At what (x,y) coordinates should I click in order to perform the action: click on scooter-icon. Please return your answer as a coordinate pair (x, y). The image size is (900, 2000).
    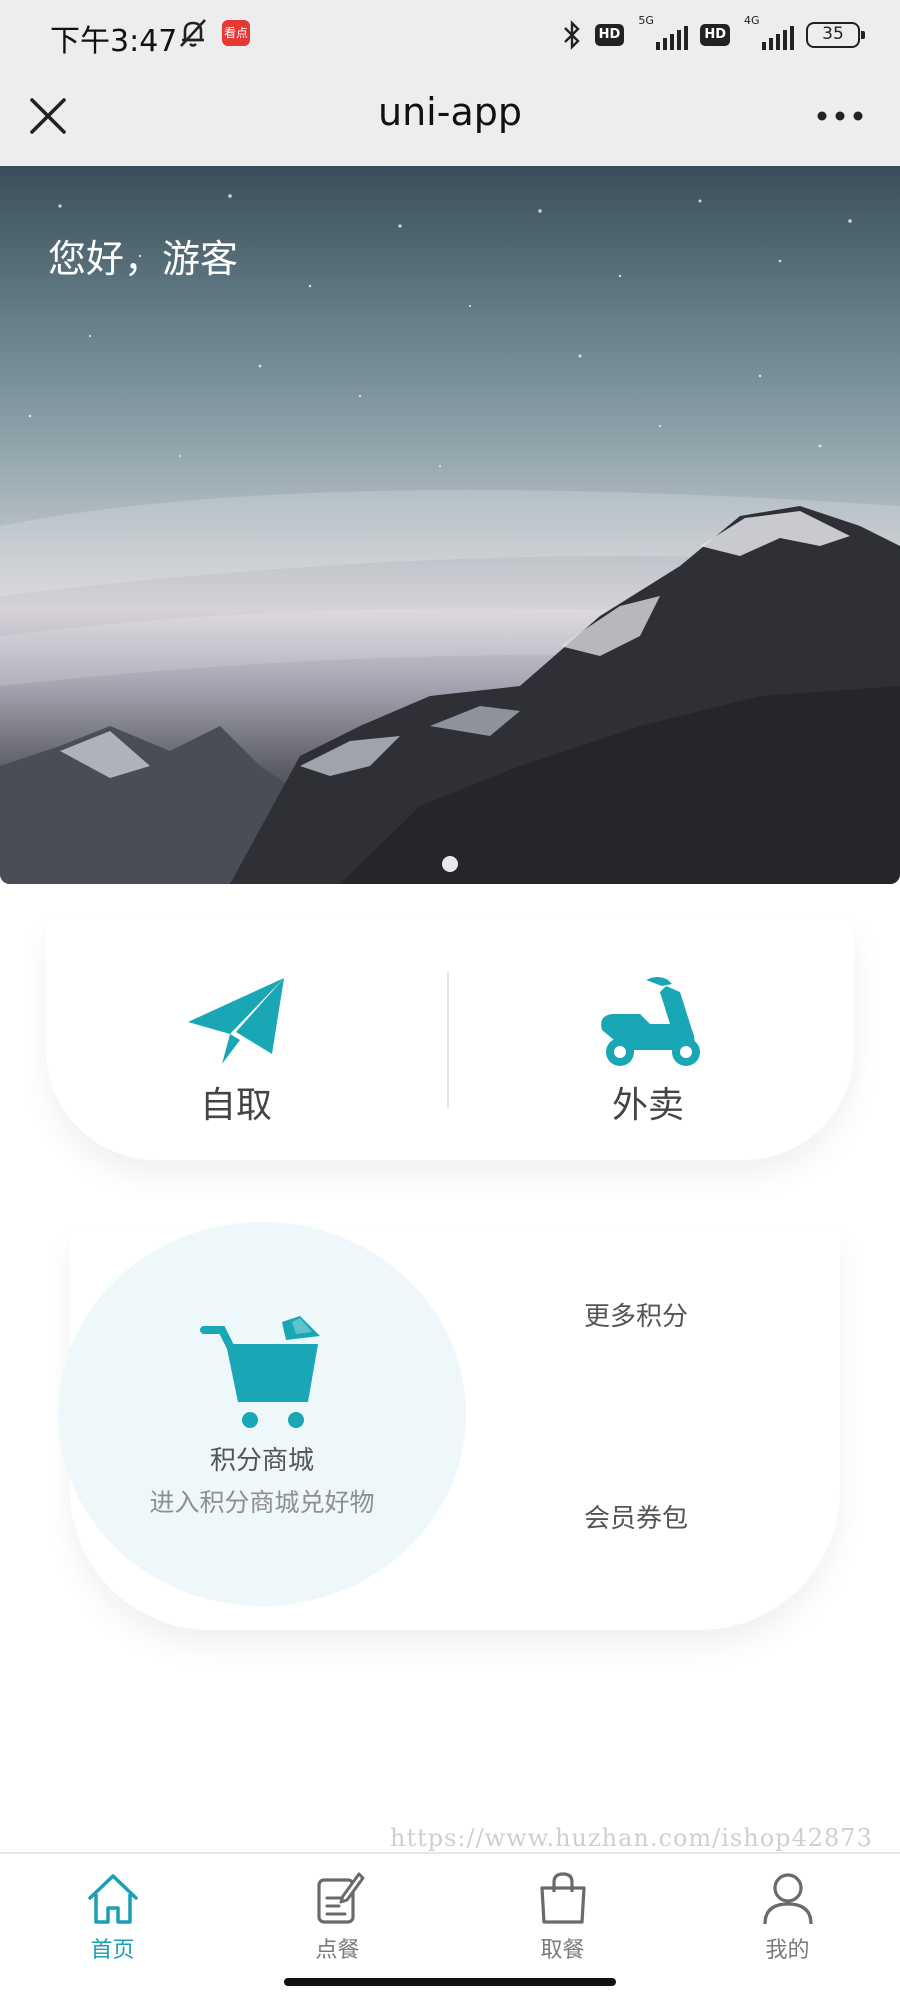
    Looking at the image, I should click on (650, 1021).